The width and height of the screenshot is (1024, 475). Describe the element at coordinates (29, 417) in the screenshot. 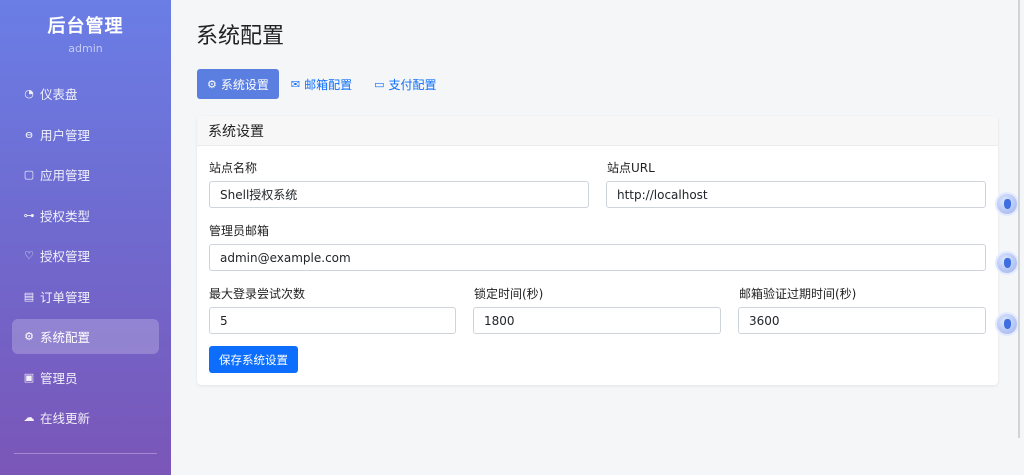

I see `cloud-upload-icon: ☁` at that location.